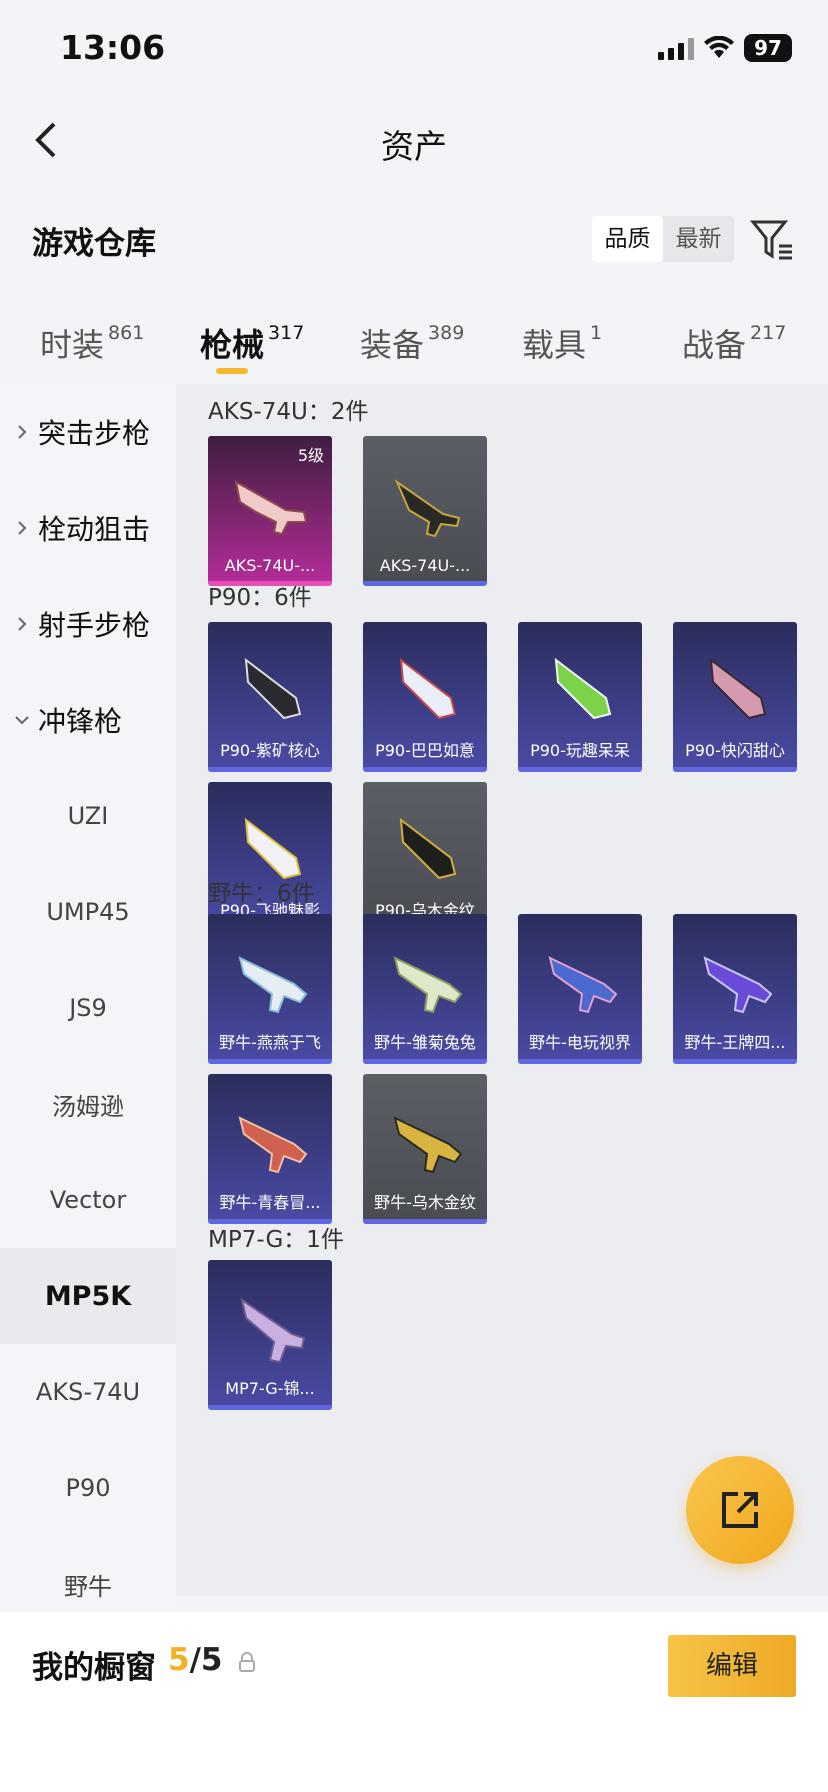 This screenshot has height=1792, width=828. What do you see at coordinates (88, 720) in the screenshot?
I see `sidebar-item-smg: 冲锋枪` at bounding box center [88, 720].